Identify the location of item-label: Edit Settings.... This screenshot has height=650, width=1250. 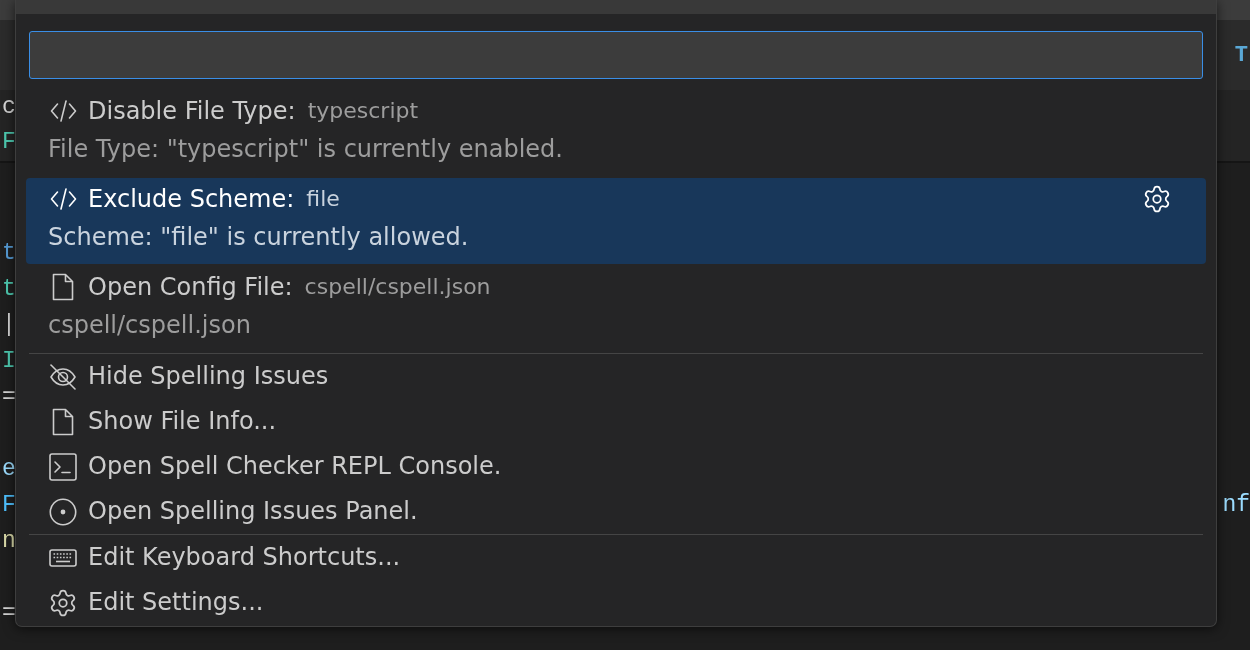
(176, 602).